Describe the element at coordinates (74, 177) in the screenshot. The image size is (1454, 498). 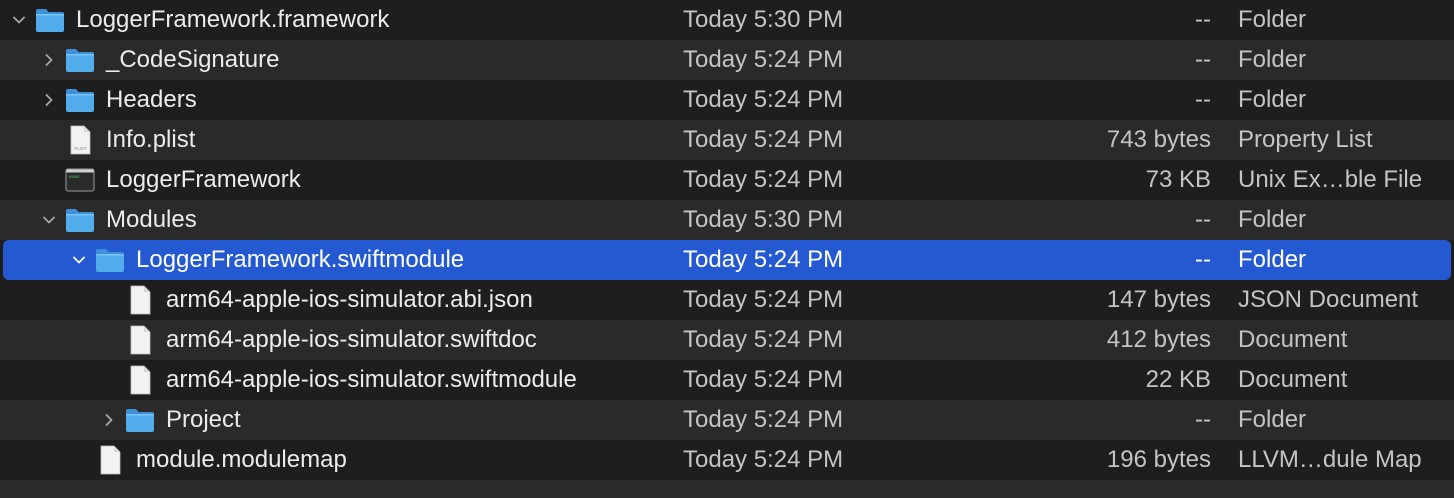
I see `svg-text: exec` at that location.